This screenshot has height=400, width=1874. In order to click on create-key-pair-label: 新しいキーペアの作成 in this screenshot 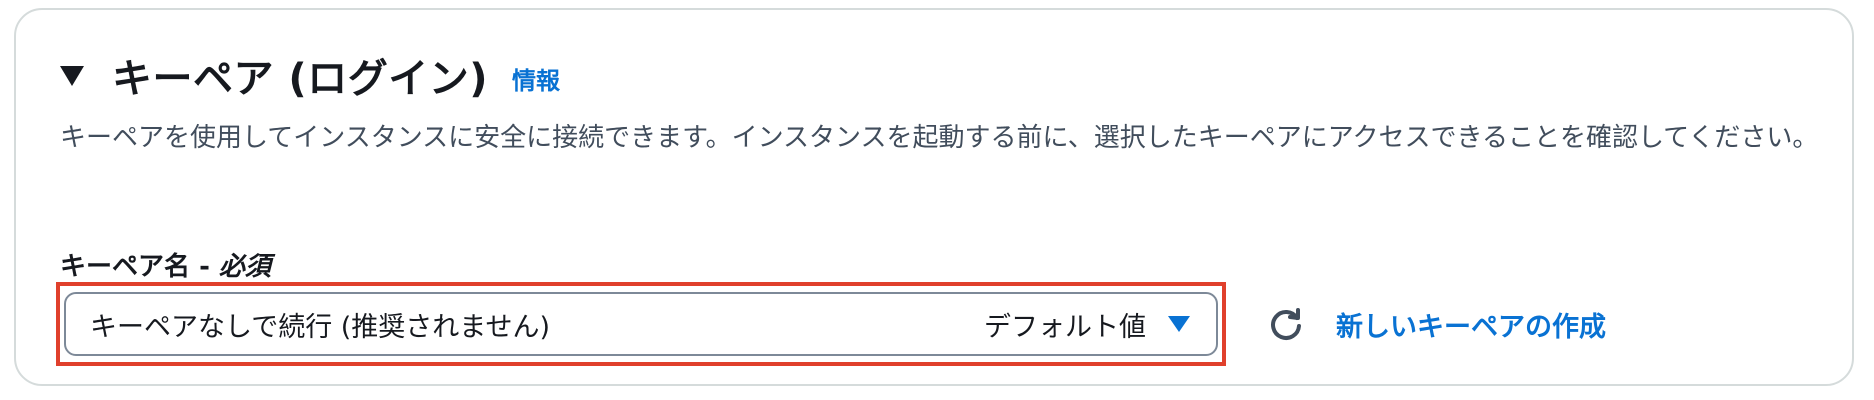, I will do `click(1471, 324)`.